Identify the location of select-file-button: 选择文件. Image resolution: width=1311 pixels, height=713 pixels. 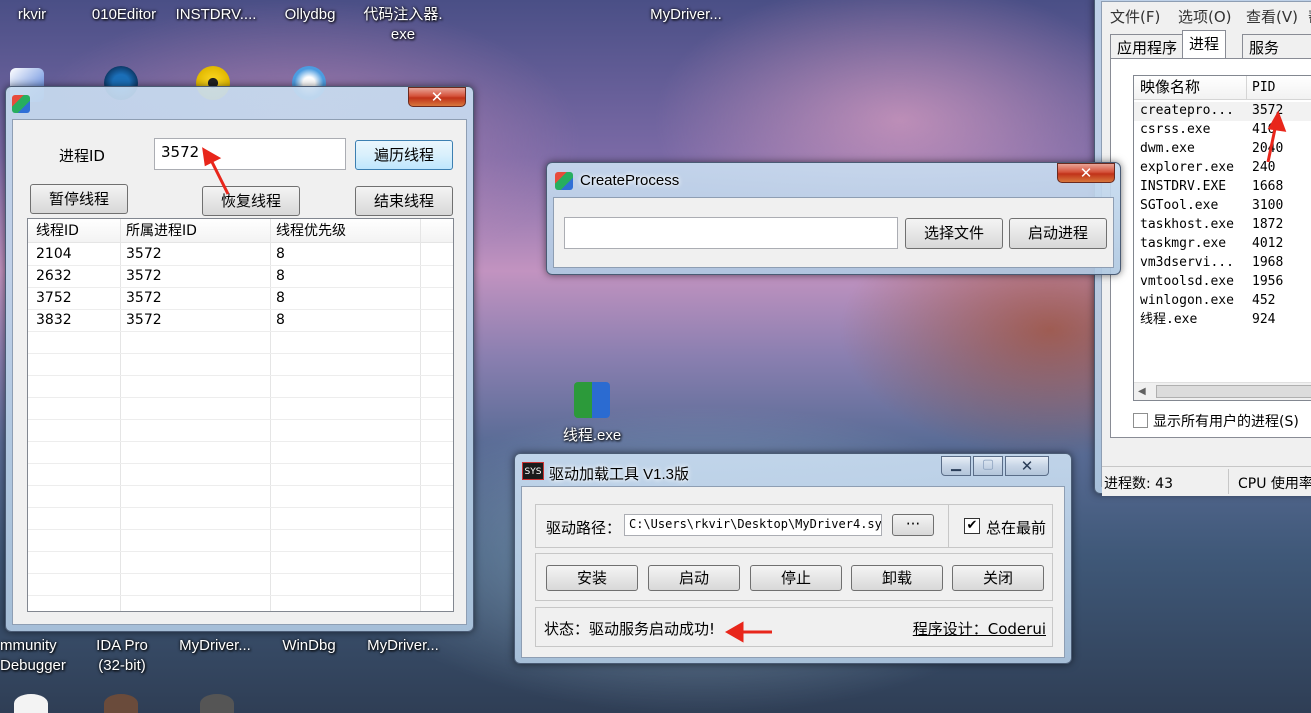
(954, 233).